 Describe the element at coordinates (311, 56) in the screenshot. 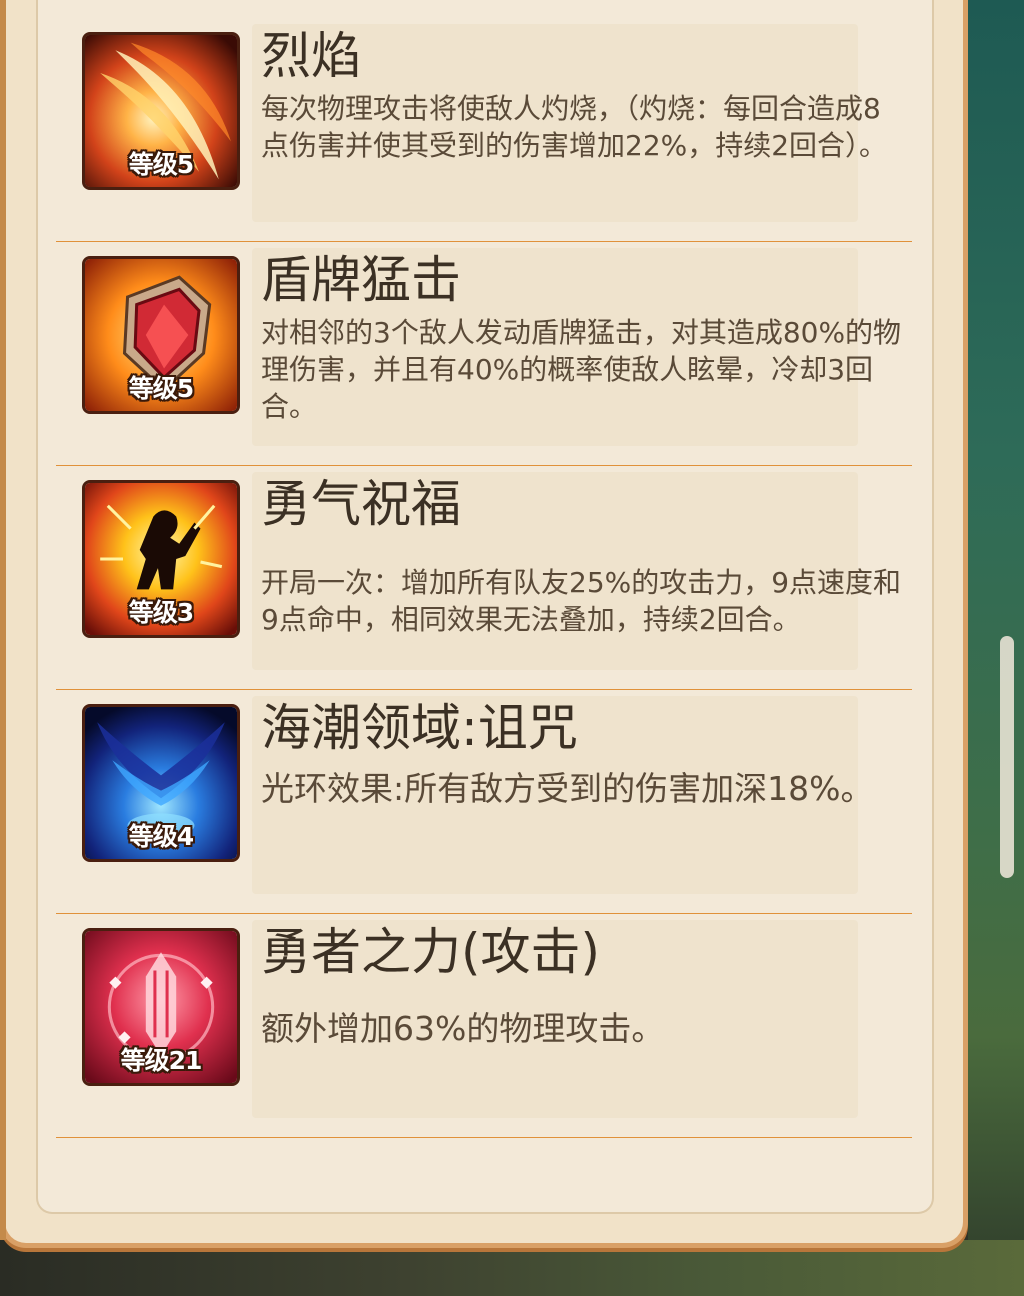

I see `skill-name: 烈焰` at that location.